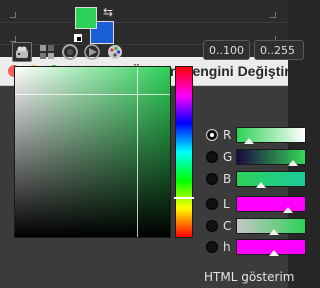  I want to click on tab-triangle-selector, so click(92, 52).